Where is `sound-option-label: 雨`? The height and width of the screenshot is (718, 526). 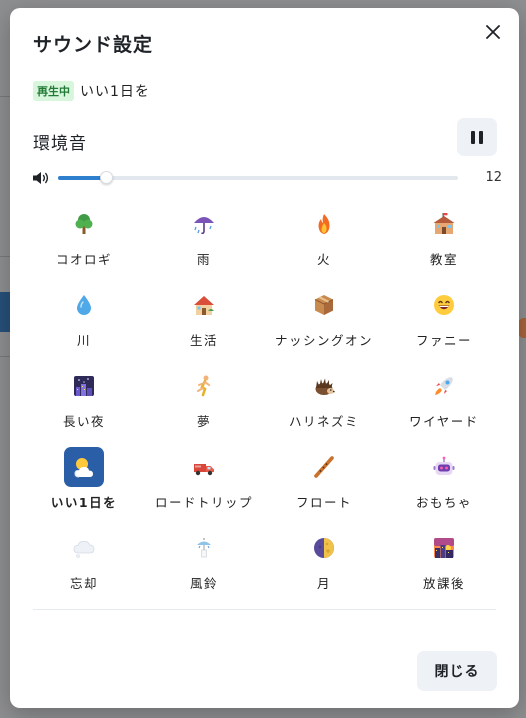 sound-option-label: 雨 is located at coordinates (203, 259).